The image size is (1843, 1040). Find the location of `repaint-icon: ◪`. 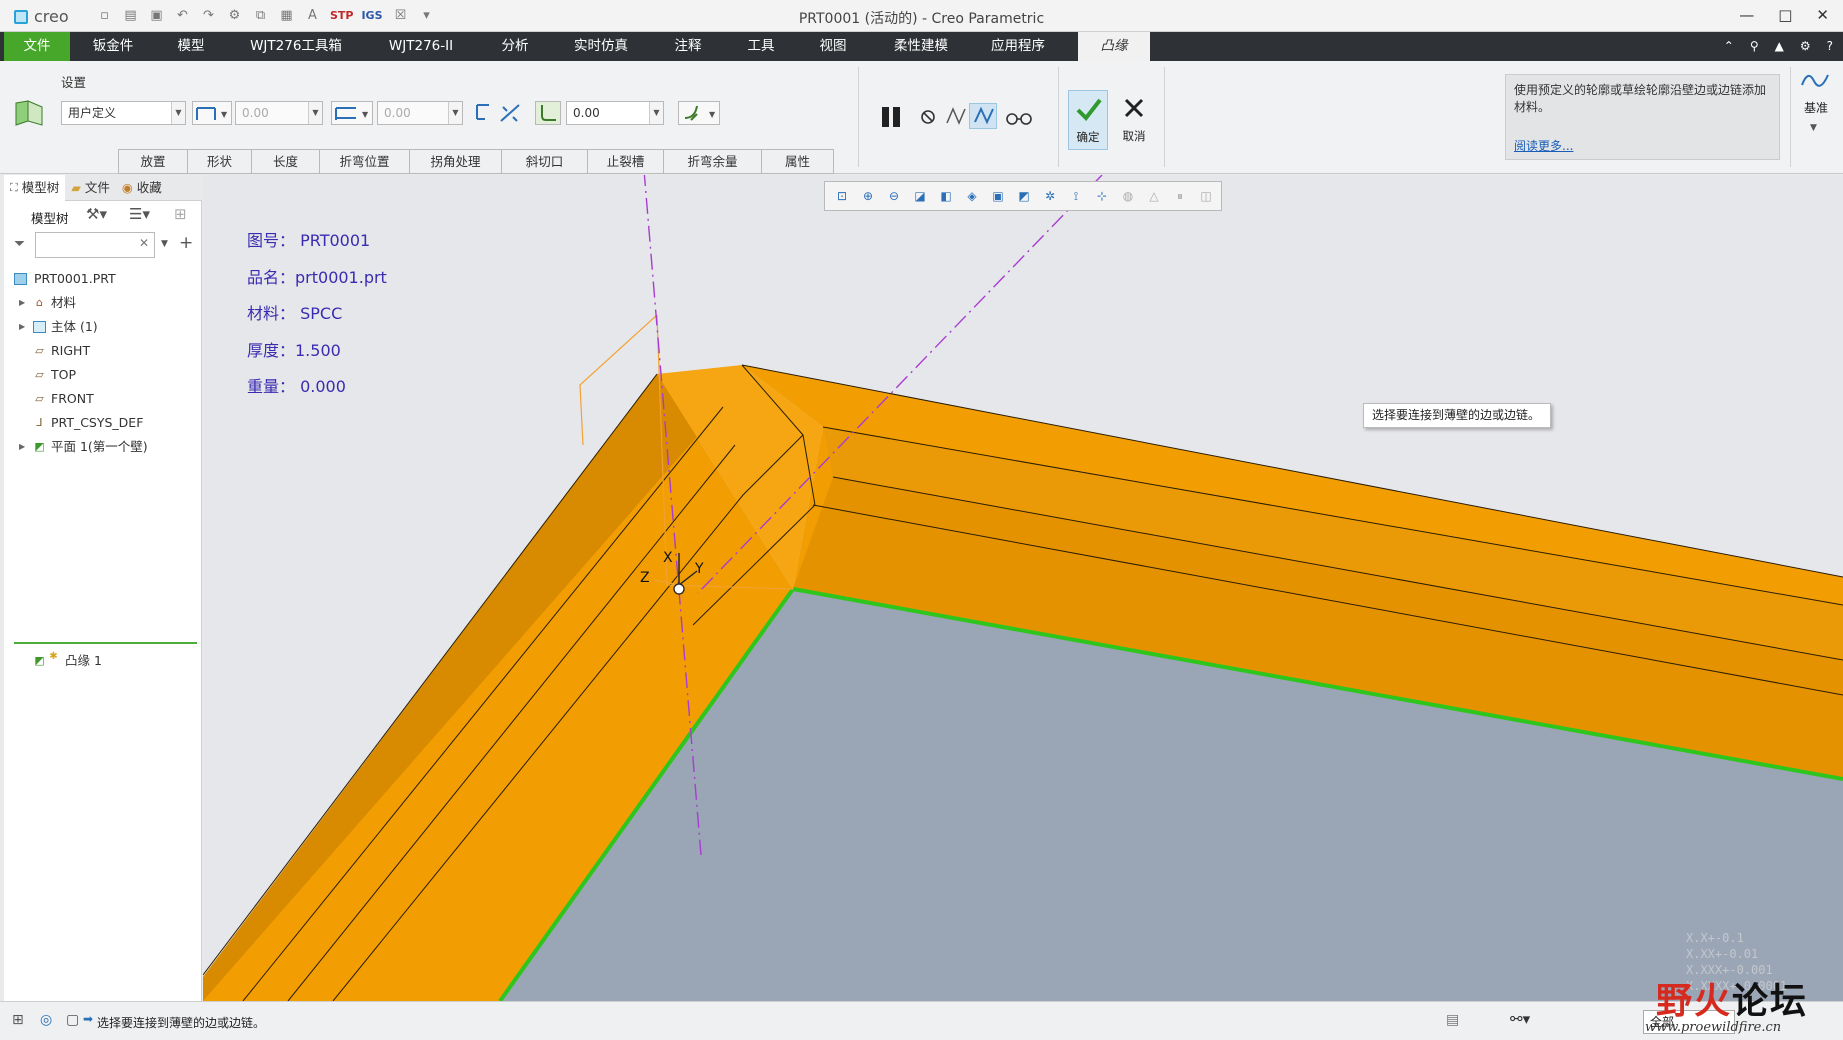

repaint-icon: ◪ is located at coordinates (920, 196).